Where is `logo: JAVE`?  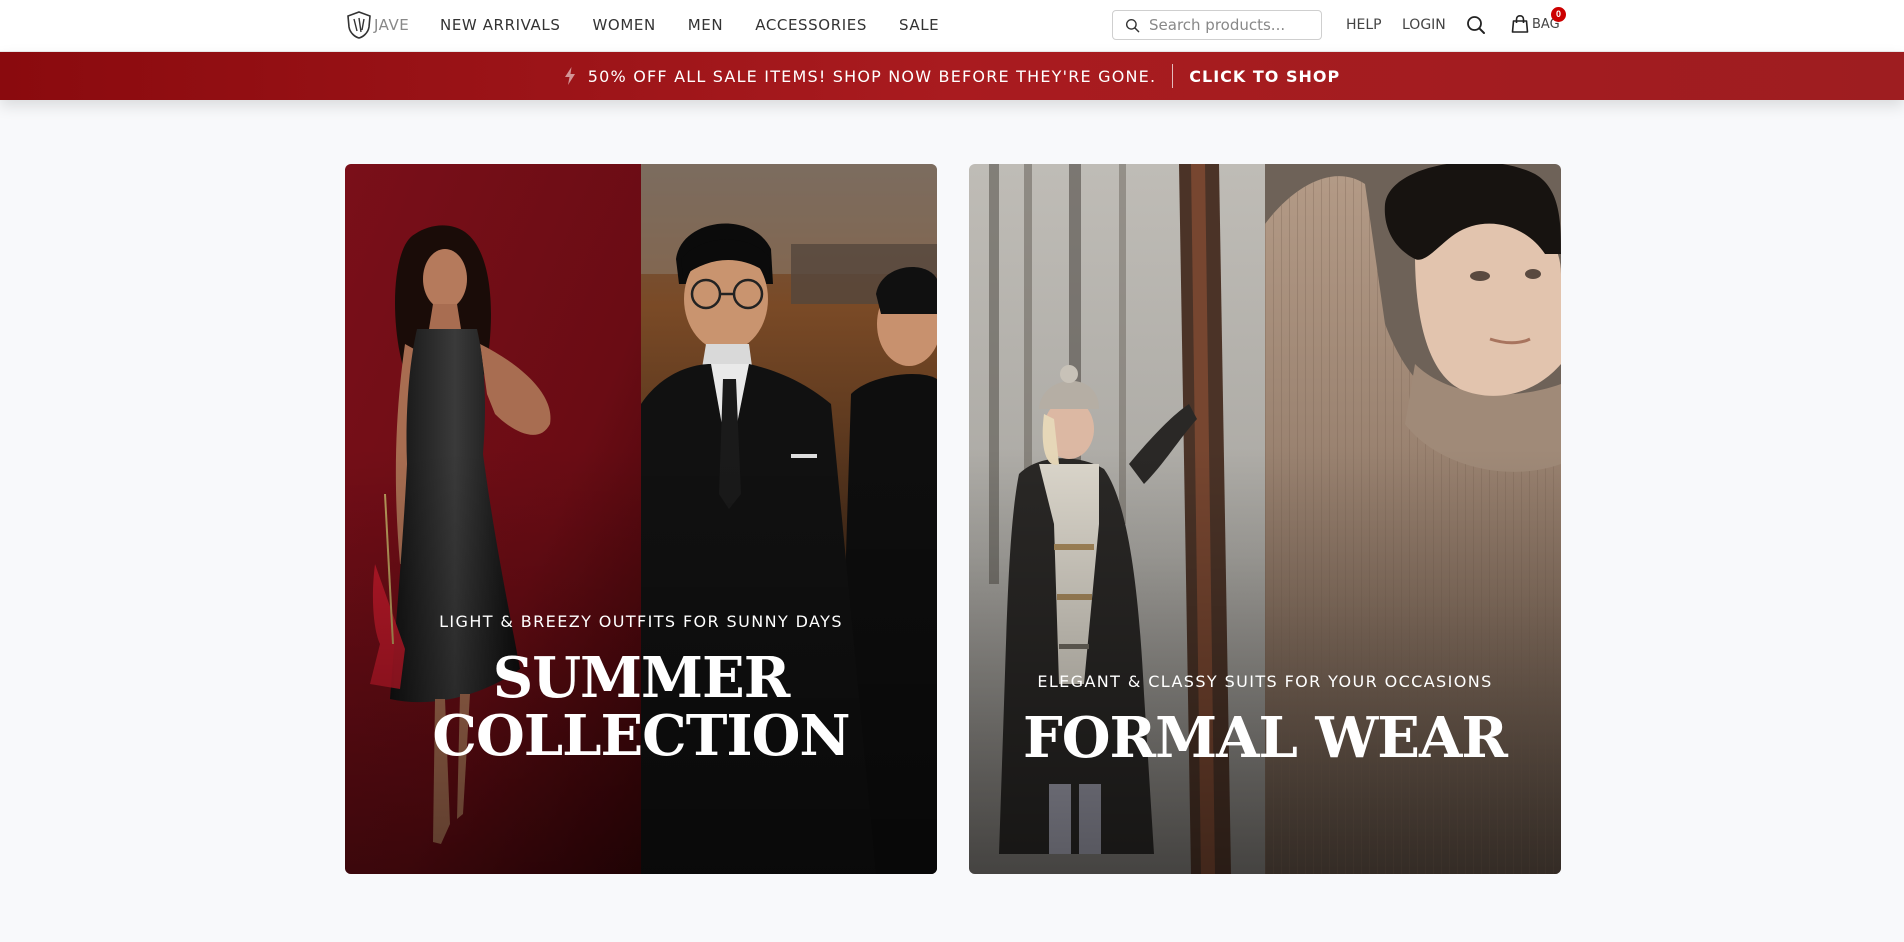 logo: JAVE is located at coordinates (376, 25).